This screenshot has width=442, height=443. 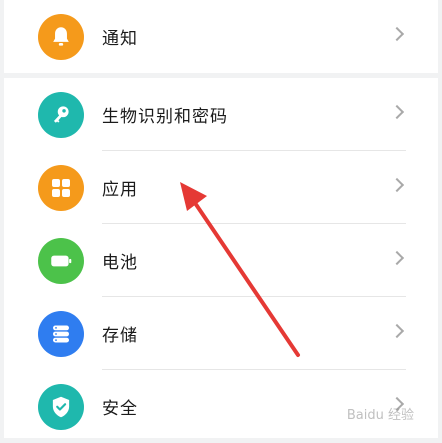 I want to click on storage-icon, so click(x=61, y=334).